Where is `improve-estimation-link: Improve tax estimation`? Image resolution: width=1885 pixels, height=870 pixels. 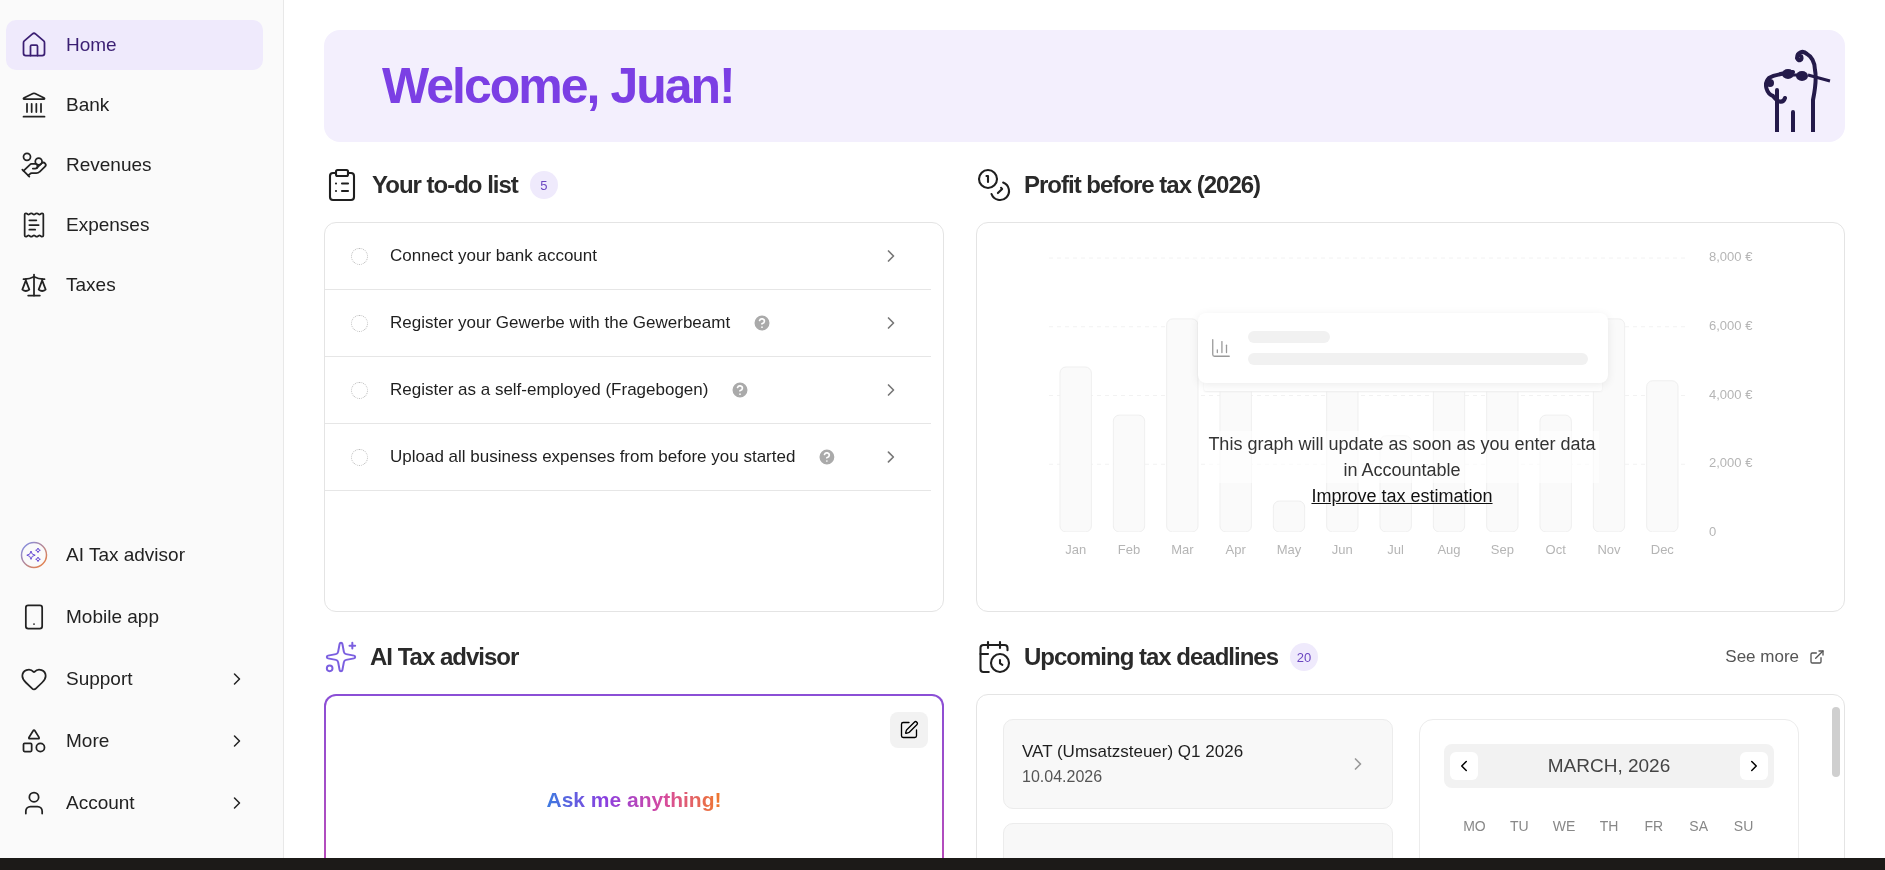 improve-estimation-link: Improve tax estimation is located at coordinates (1402, 496).